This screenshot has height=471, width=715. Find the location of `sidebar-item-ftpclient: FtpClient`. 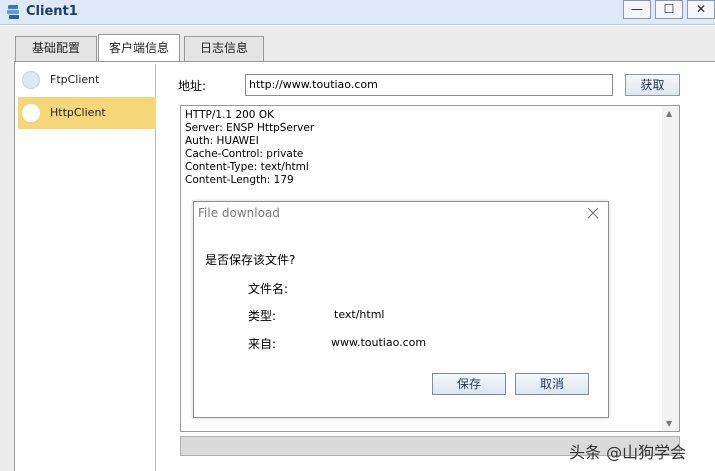

sidebar-item-ftpclient: FtpClient is located at coordinates (87, 80).